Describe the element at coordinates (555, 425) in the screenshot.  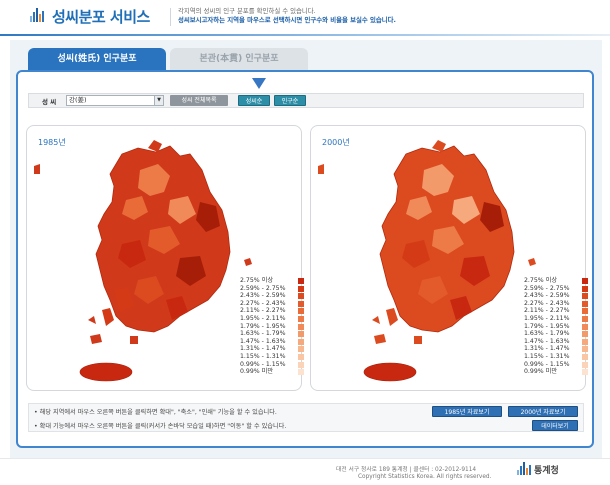
I see `view-data-button: 데이터보기` at that location.